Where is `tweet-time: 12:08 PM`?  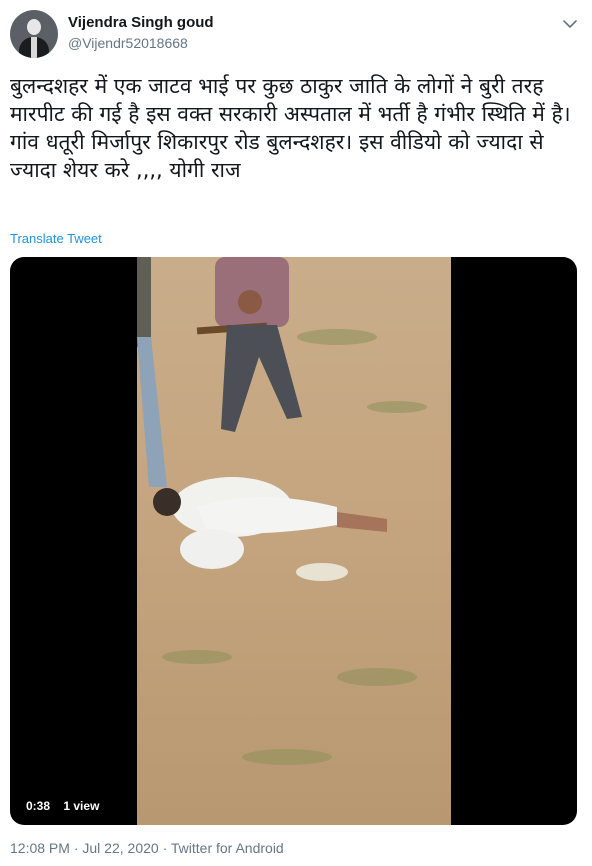
tweet-time: 12:08 PM is located at coordinates (40, 848).